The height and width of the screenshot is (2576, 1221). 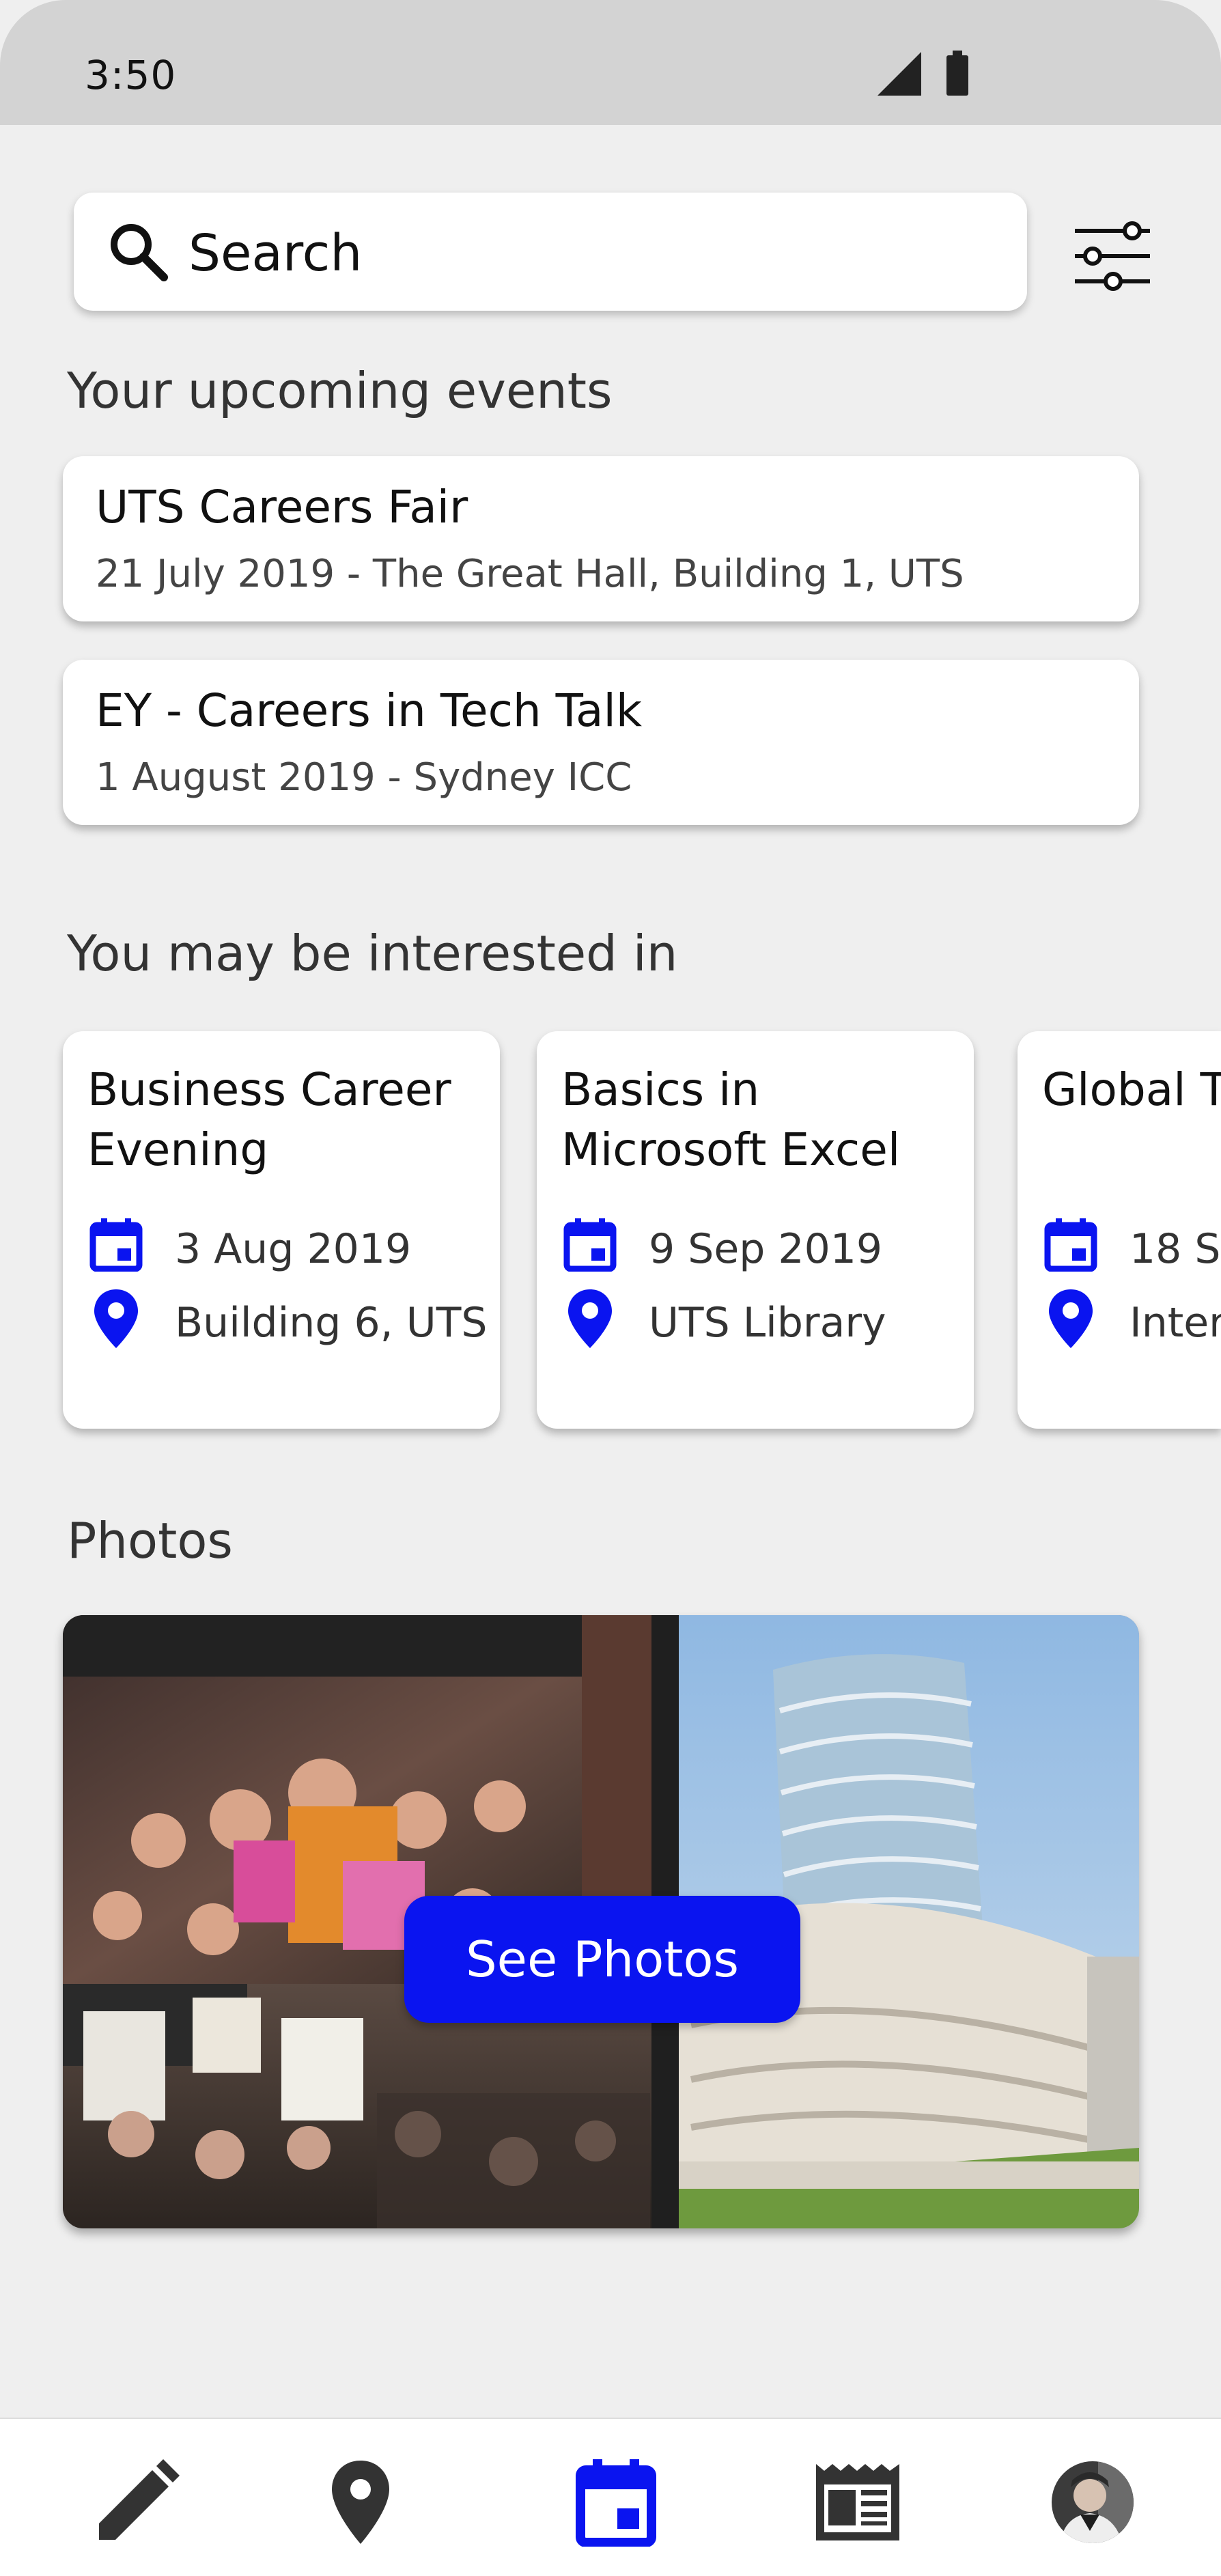 I want to click on bottom-navigation, so click(x=610, y=2497).